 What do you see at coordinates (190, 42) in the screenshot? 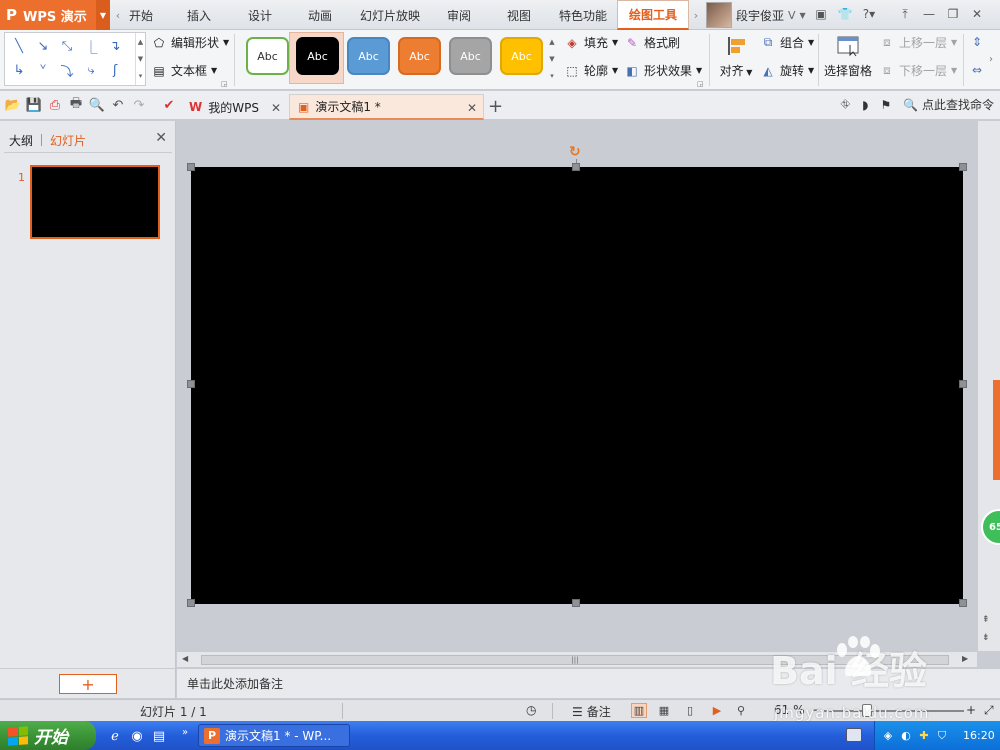
I see `edit-shape-button: ⬠ 编辑形状 ▼` at bounding box center [190, 42].